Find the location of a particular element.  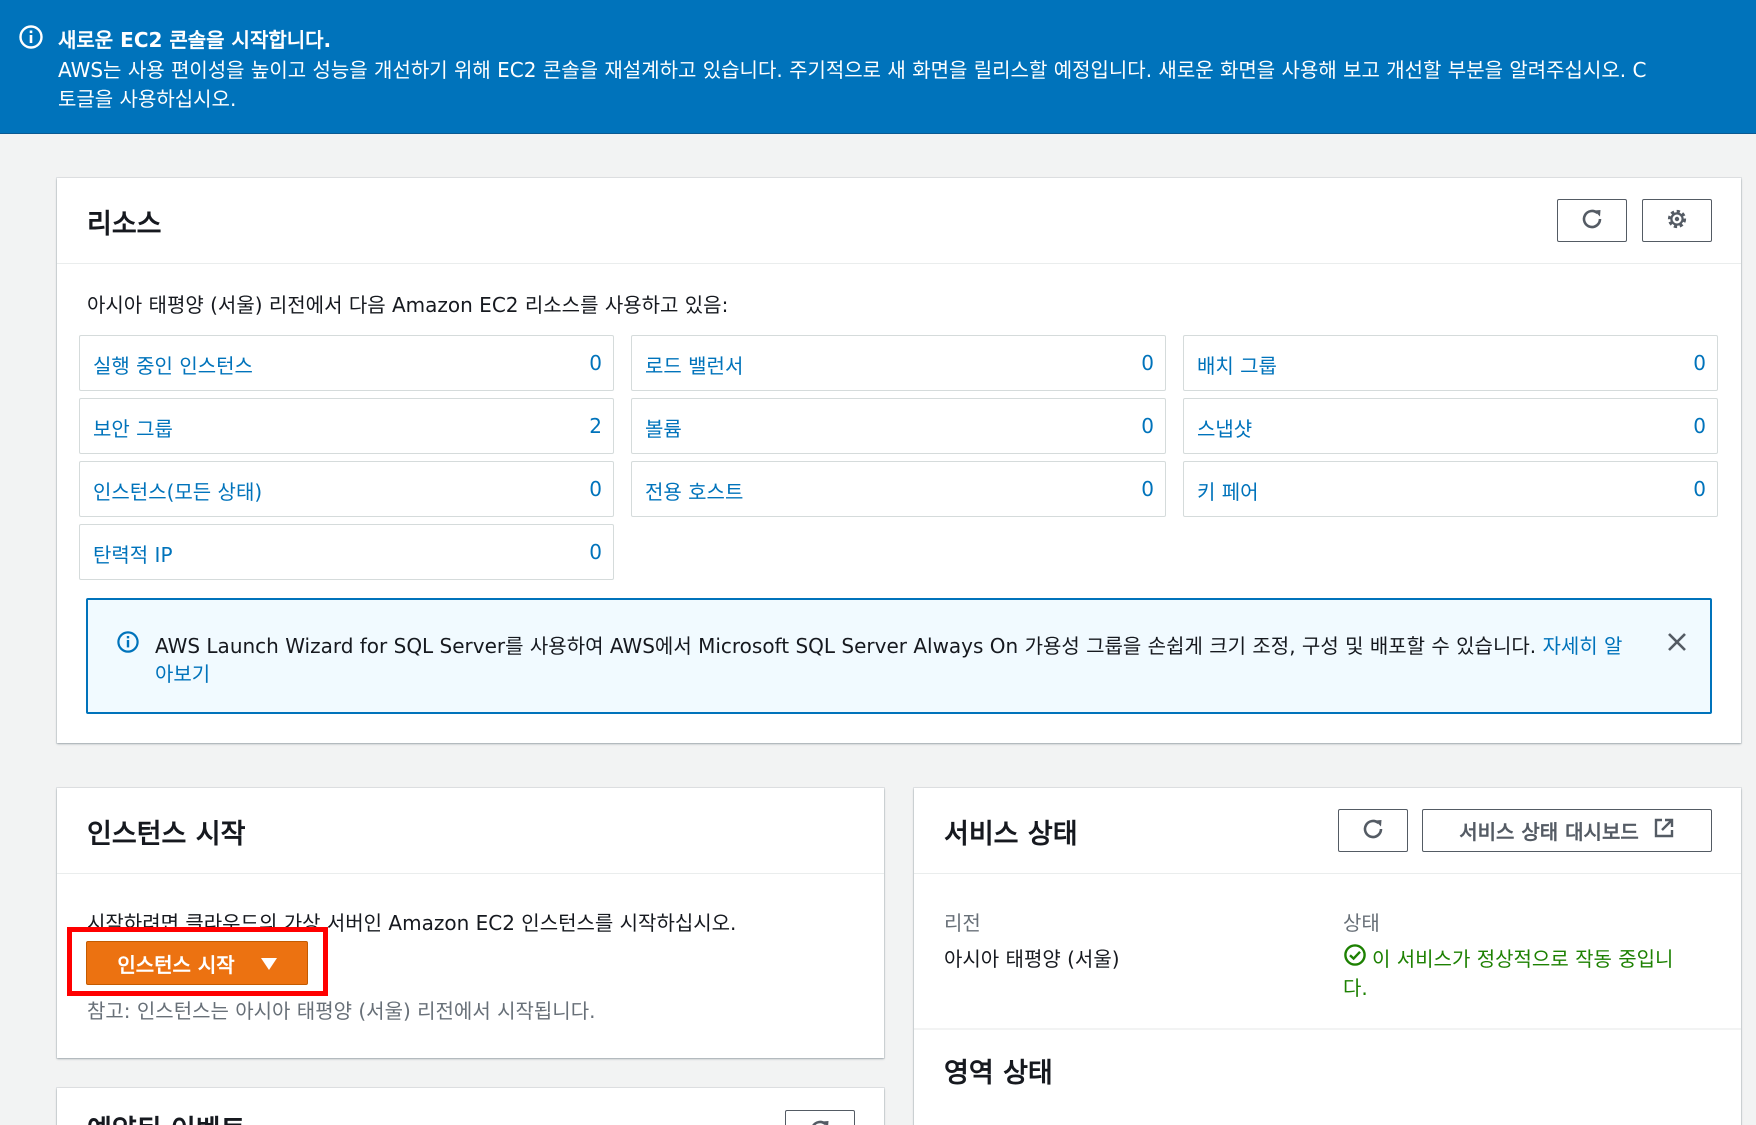

scheduled-events-title: 예약된 이벤트 is located at coordinates (166, 1116).